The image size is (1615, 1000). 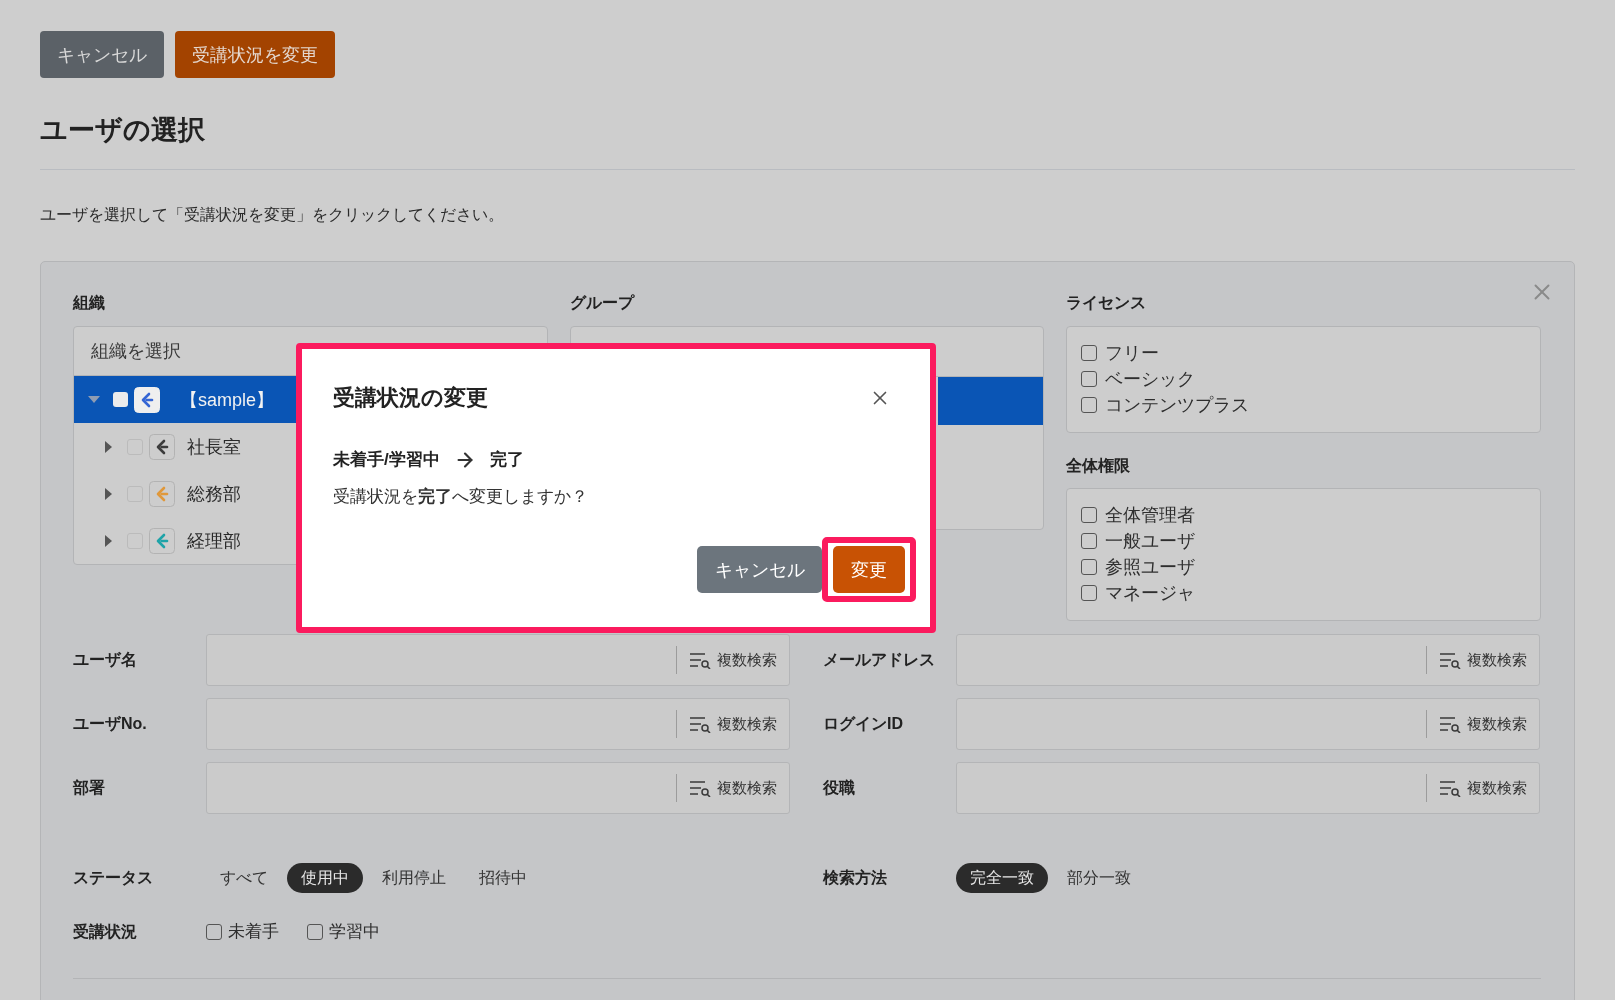 What do you see at coordinates (863, 724) in the screenshot?
I see `field-label: ログインID` at bounding box center [863, 724].